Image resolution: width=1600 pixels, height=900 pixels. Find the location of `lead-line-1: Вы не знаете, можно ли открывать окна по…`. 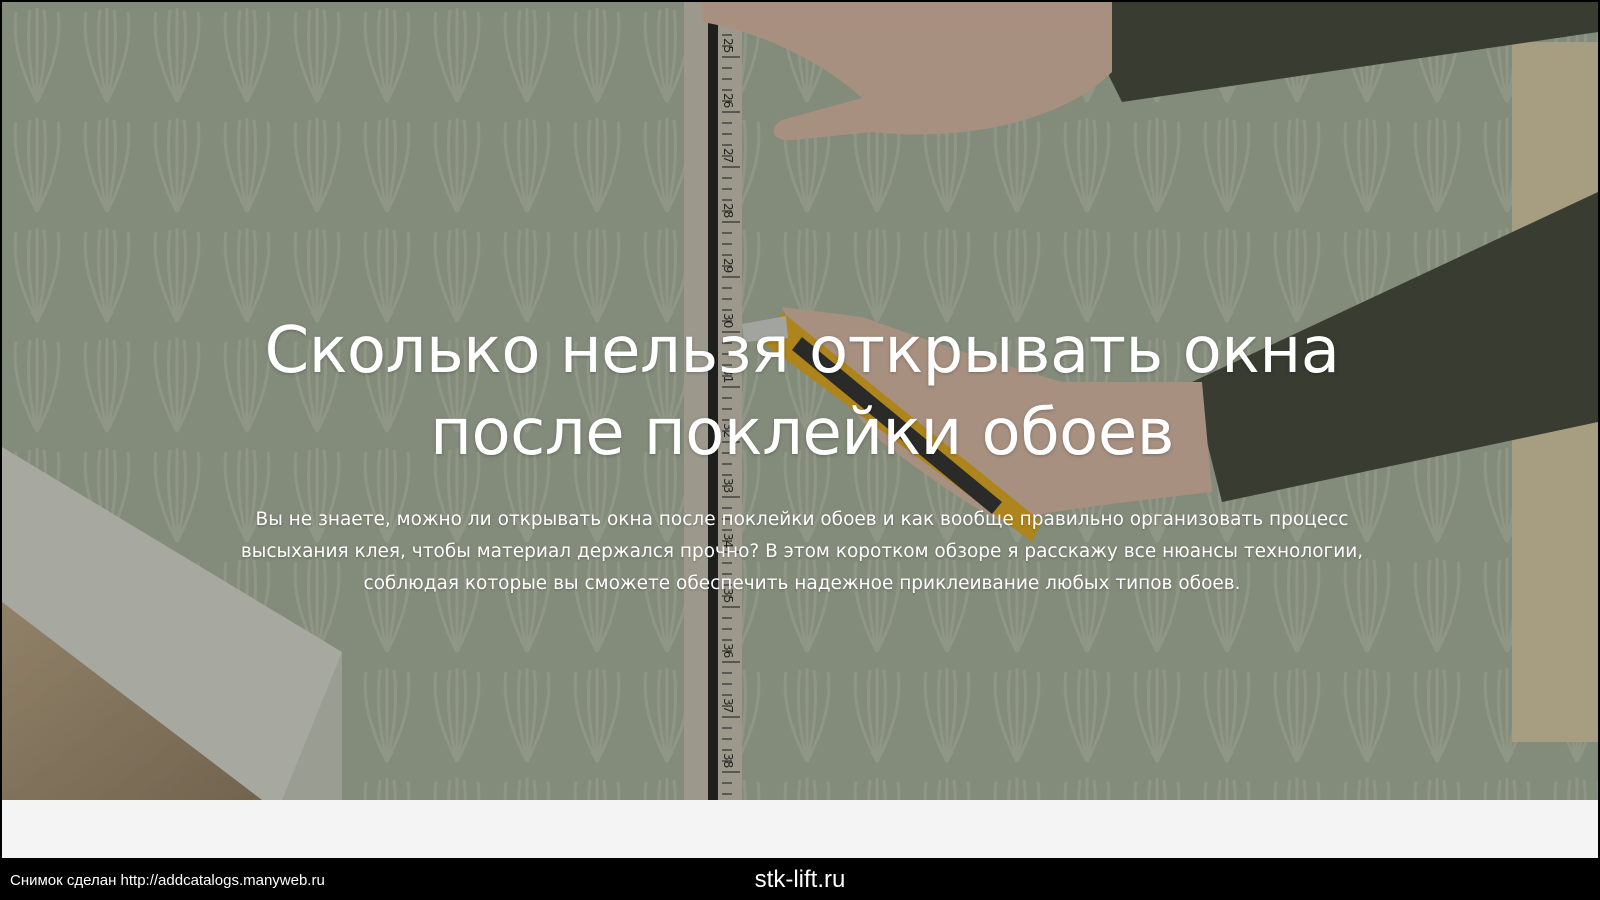

lead-line-1: Вы не знаете, можно ли открывать окна по… is located at coordinates (802, 519).